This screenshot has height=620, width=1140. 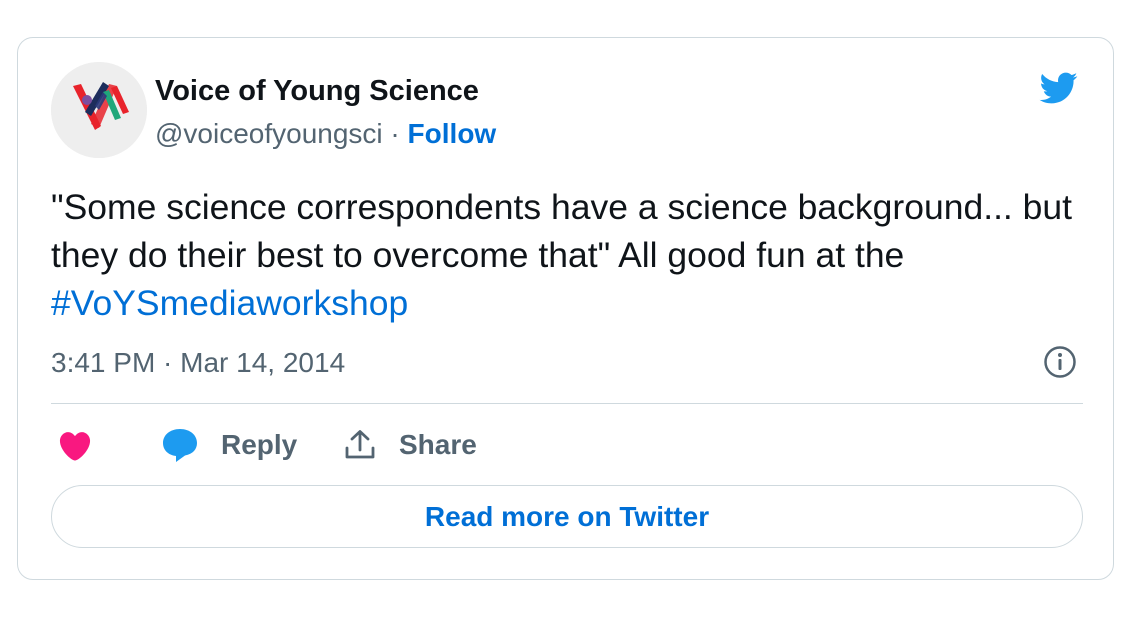 I want to click on twitter-bird-icon, so click(x=1058, y=88).